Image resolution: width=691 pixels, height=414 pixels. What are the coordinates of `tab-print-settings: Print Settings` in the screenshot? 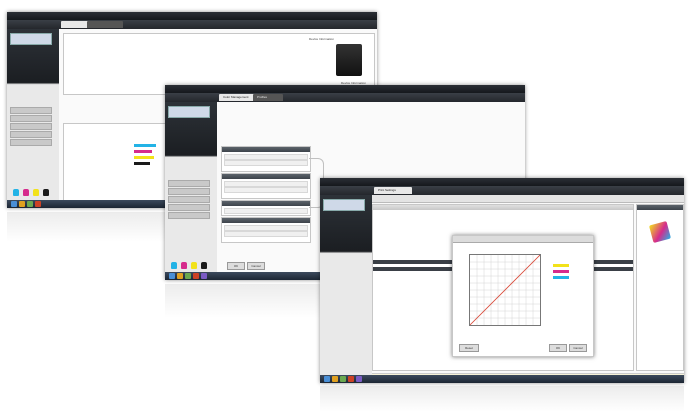 It's located at (393, 190).